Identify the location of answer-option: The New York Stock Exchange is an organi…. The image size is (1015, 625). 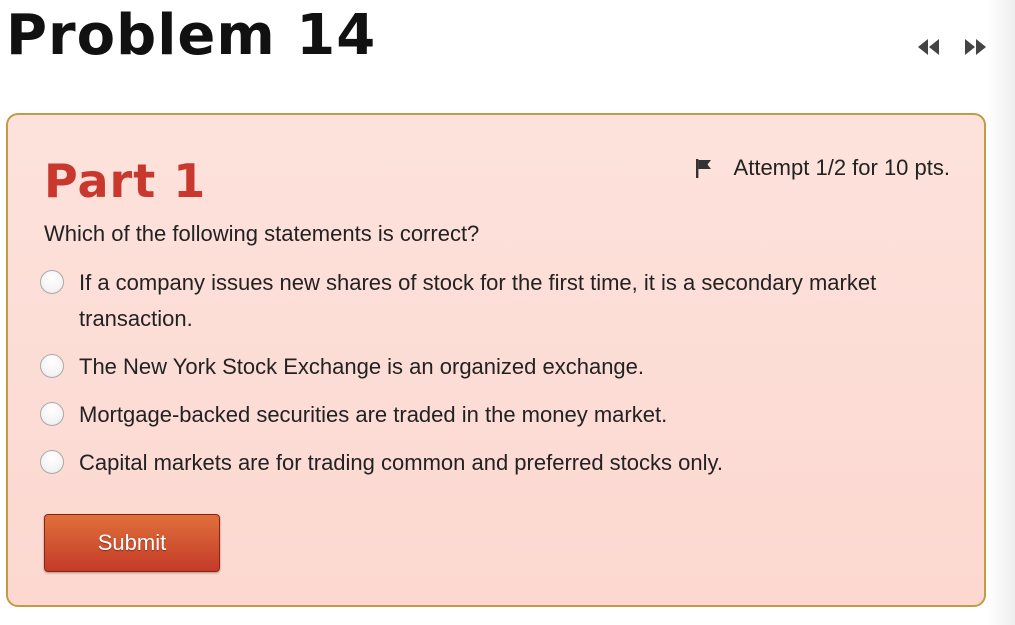
(490, 367).